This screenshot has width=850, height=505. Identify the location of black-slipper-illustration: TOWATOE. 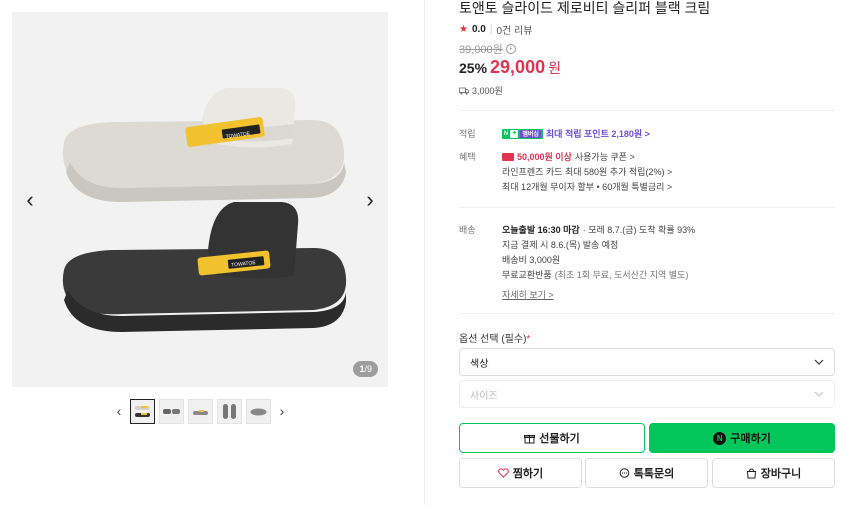
(204, 267).